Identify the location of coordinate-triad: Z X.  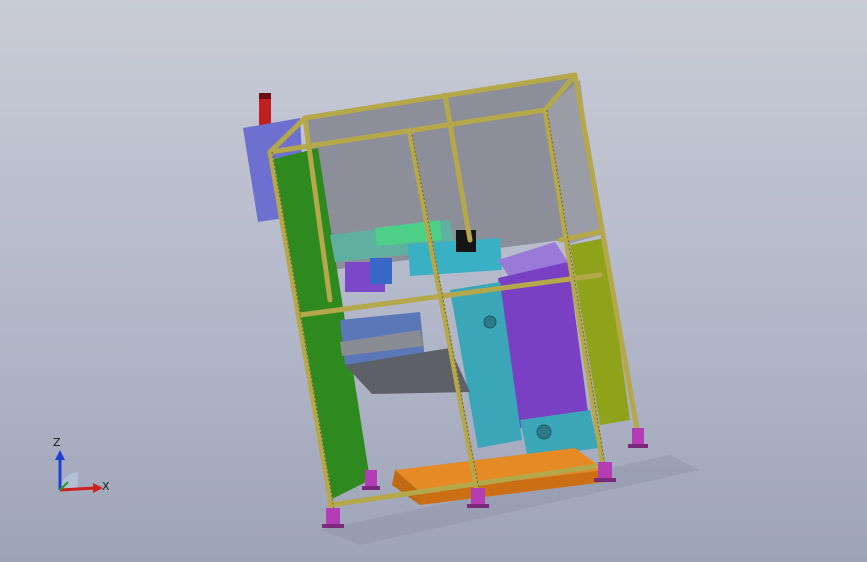
(80, 473).